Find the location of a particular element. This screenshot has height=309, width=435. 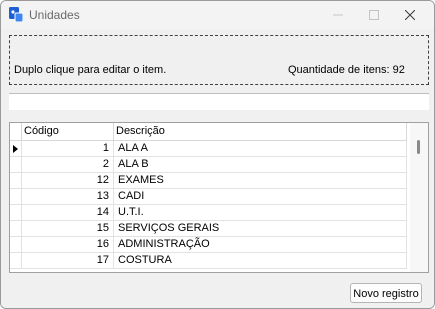

table-row: 16 ADMINISTRAÇÃO is located at coordinates (210, 245).